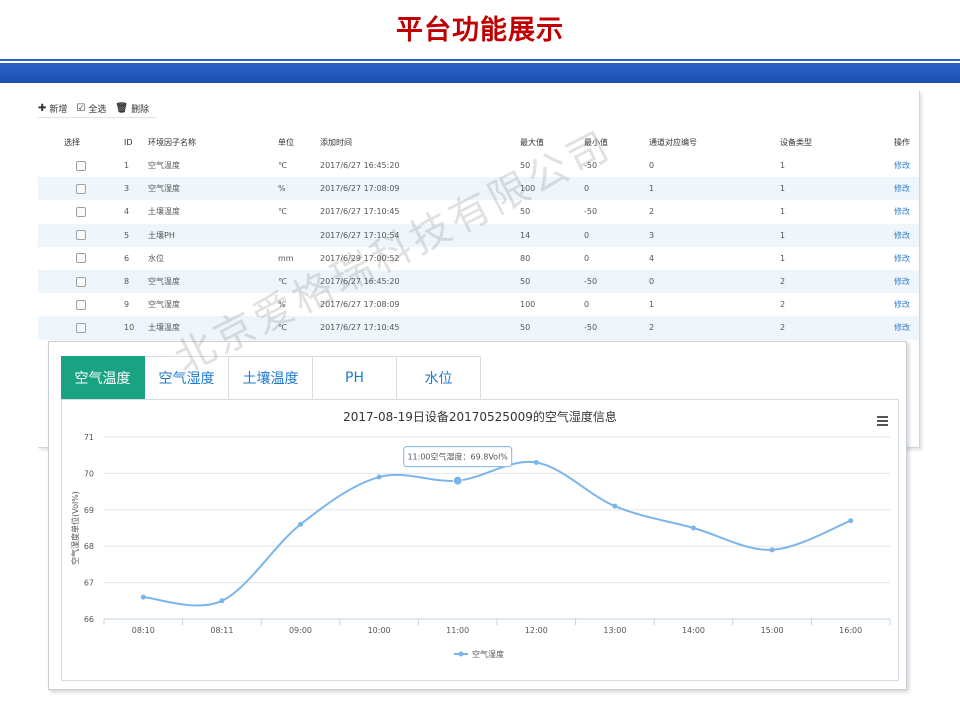 Image resolution: width=960 pixels, height=720 pixels. What do you see at coordinates (614, 630) in the screenshot?
I see `x-tick-label: 13:00` at bounding box center [614, 630].